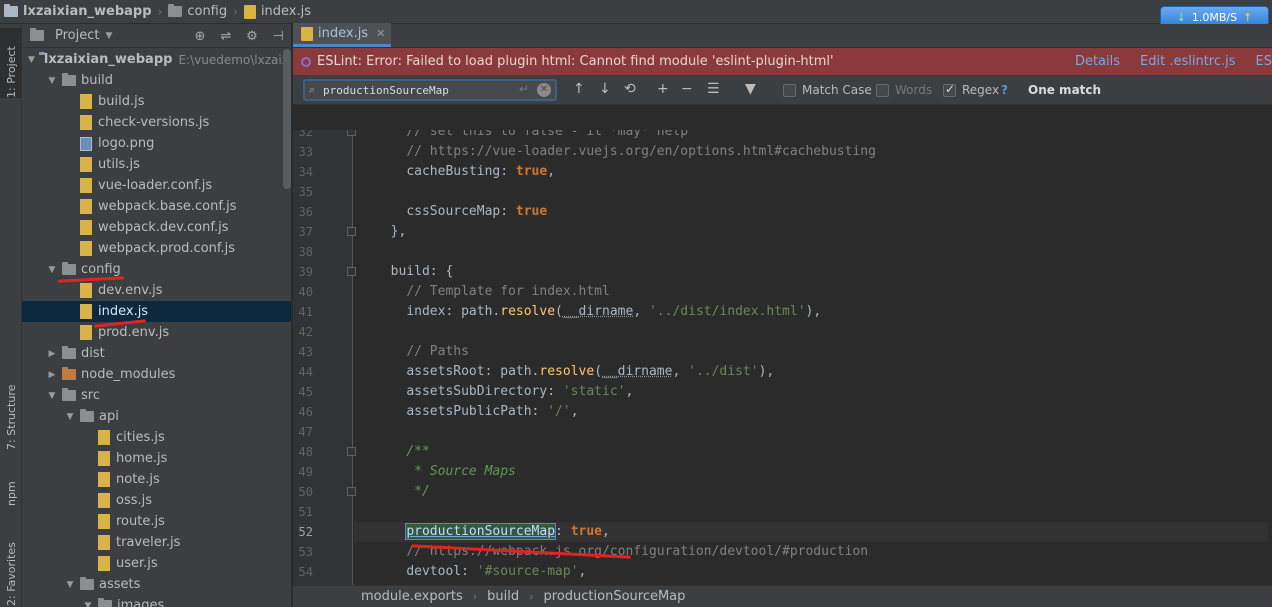  I want to click on previous-occurrence-icon: ↑, so click(579, 89).